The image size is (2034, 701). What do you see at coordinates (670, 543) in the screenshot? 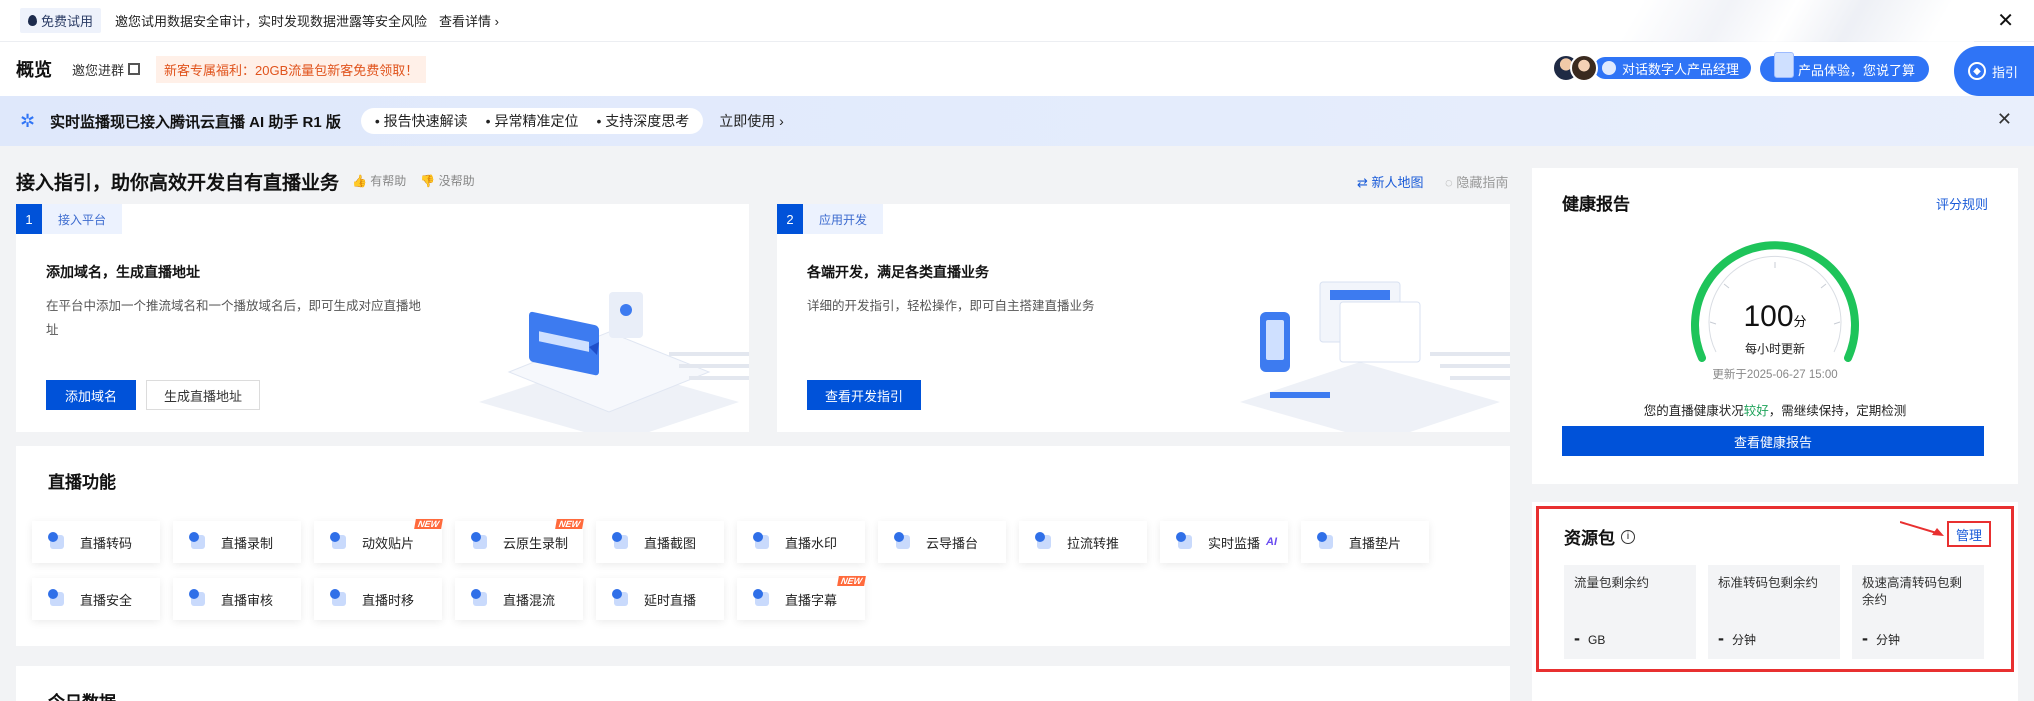
I see `feature-label: 直播截图` at bounding box center [670, 543].